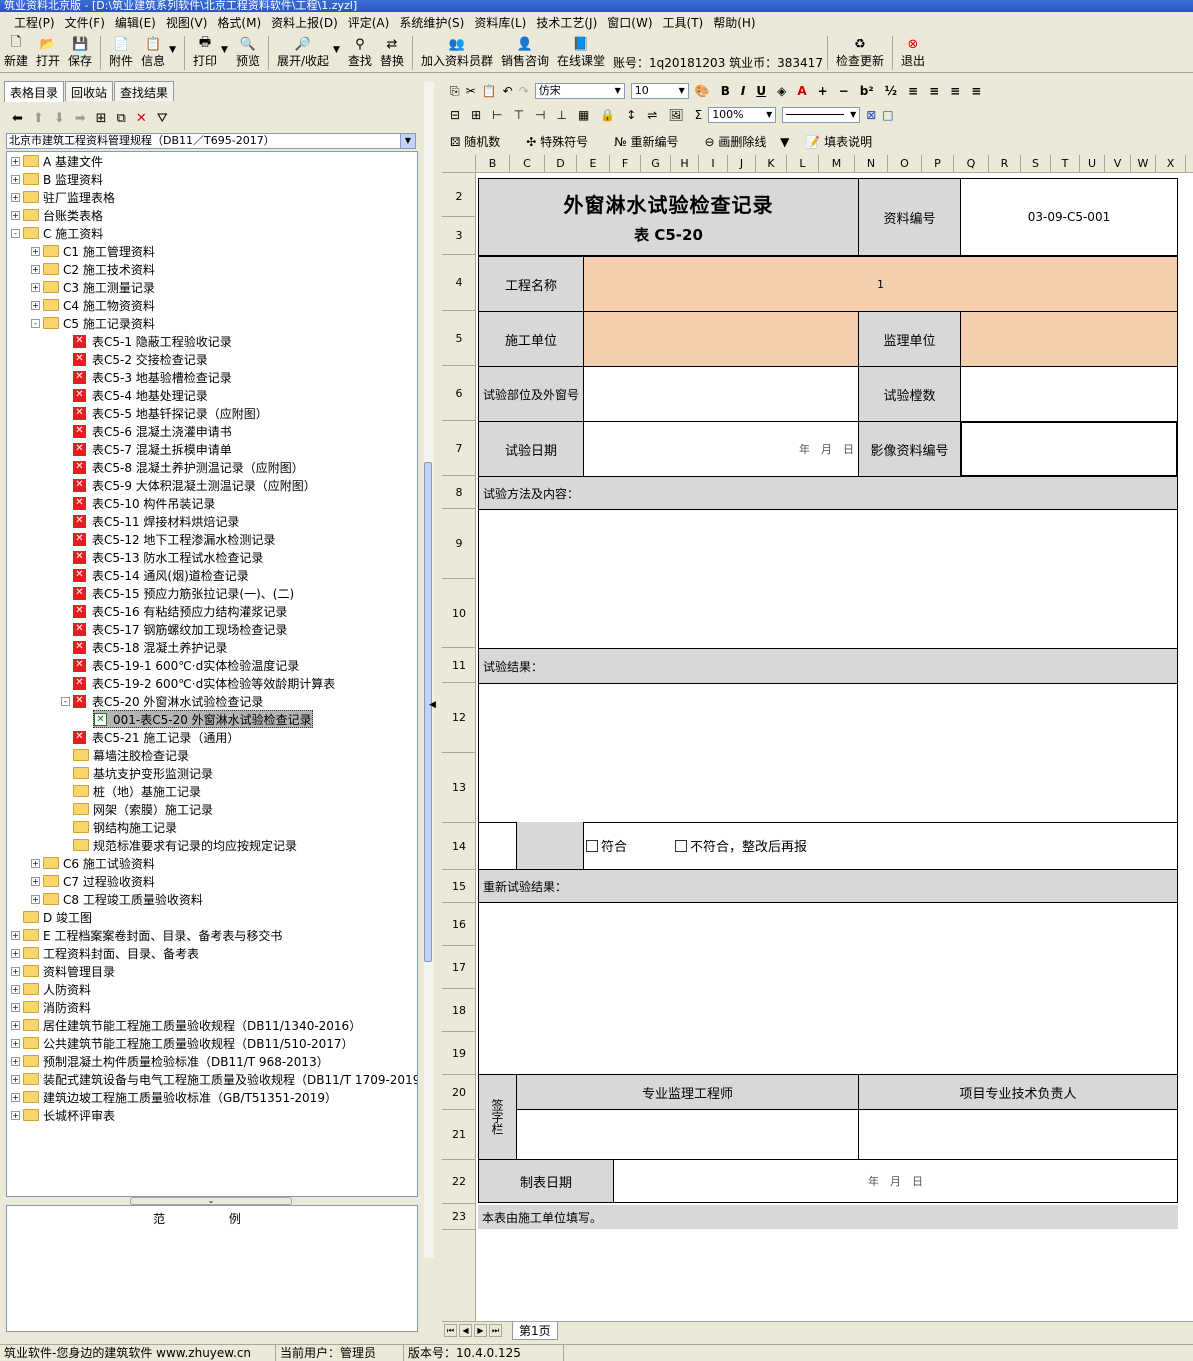 This screenshot has height=1361, width=1193. What do you see at coordinates (761, 91) in the screenshot?
I see `underline-icon: U` at bounding box center [761, 91].